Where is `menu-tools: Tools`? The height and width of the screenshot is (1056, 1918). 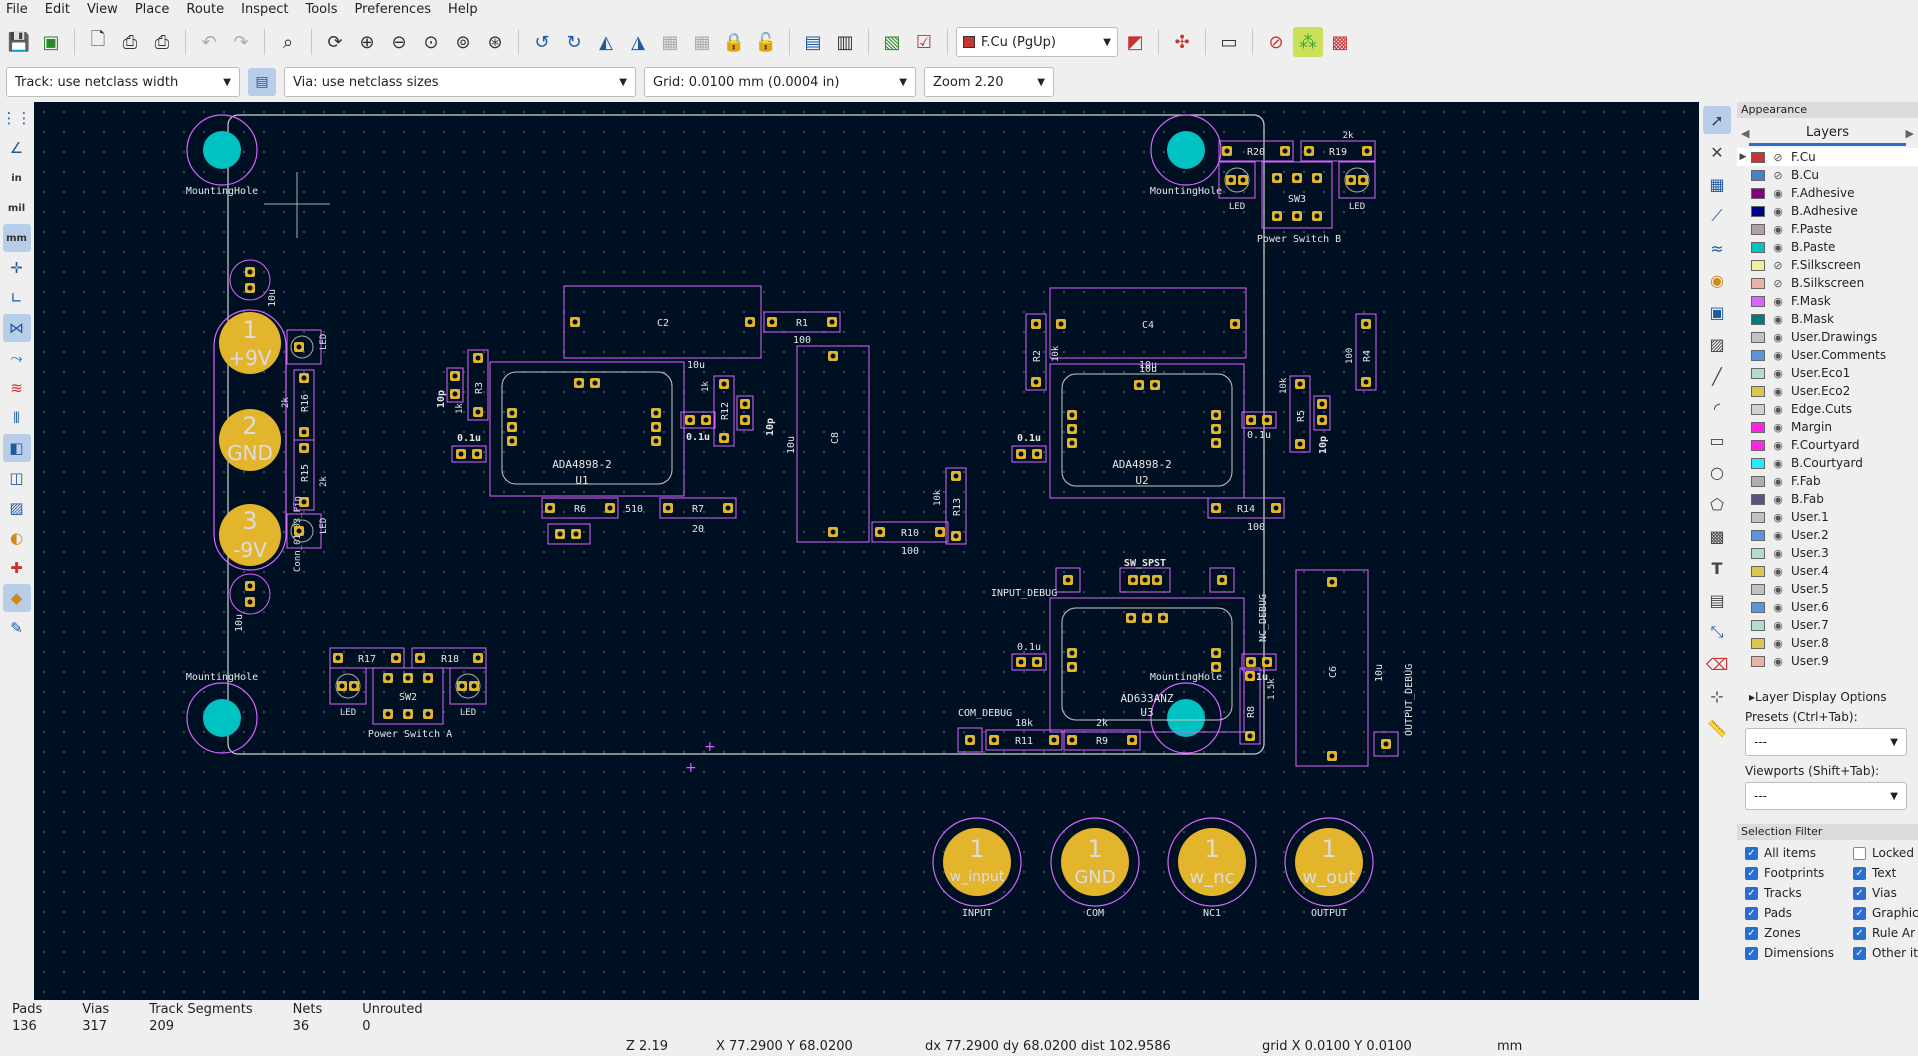
menu-tools: Tools is located at coordinates (321, 9).